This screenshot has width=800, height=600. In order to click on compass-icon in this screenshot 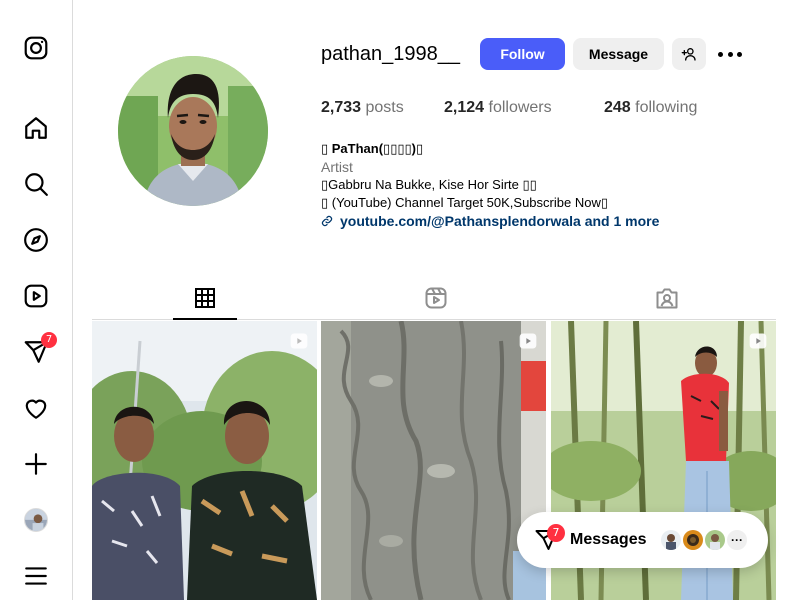, I will do `click(36, 240)`.